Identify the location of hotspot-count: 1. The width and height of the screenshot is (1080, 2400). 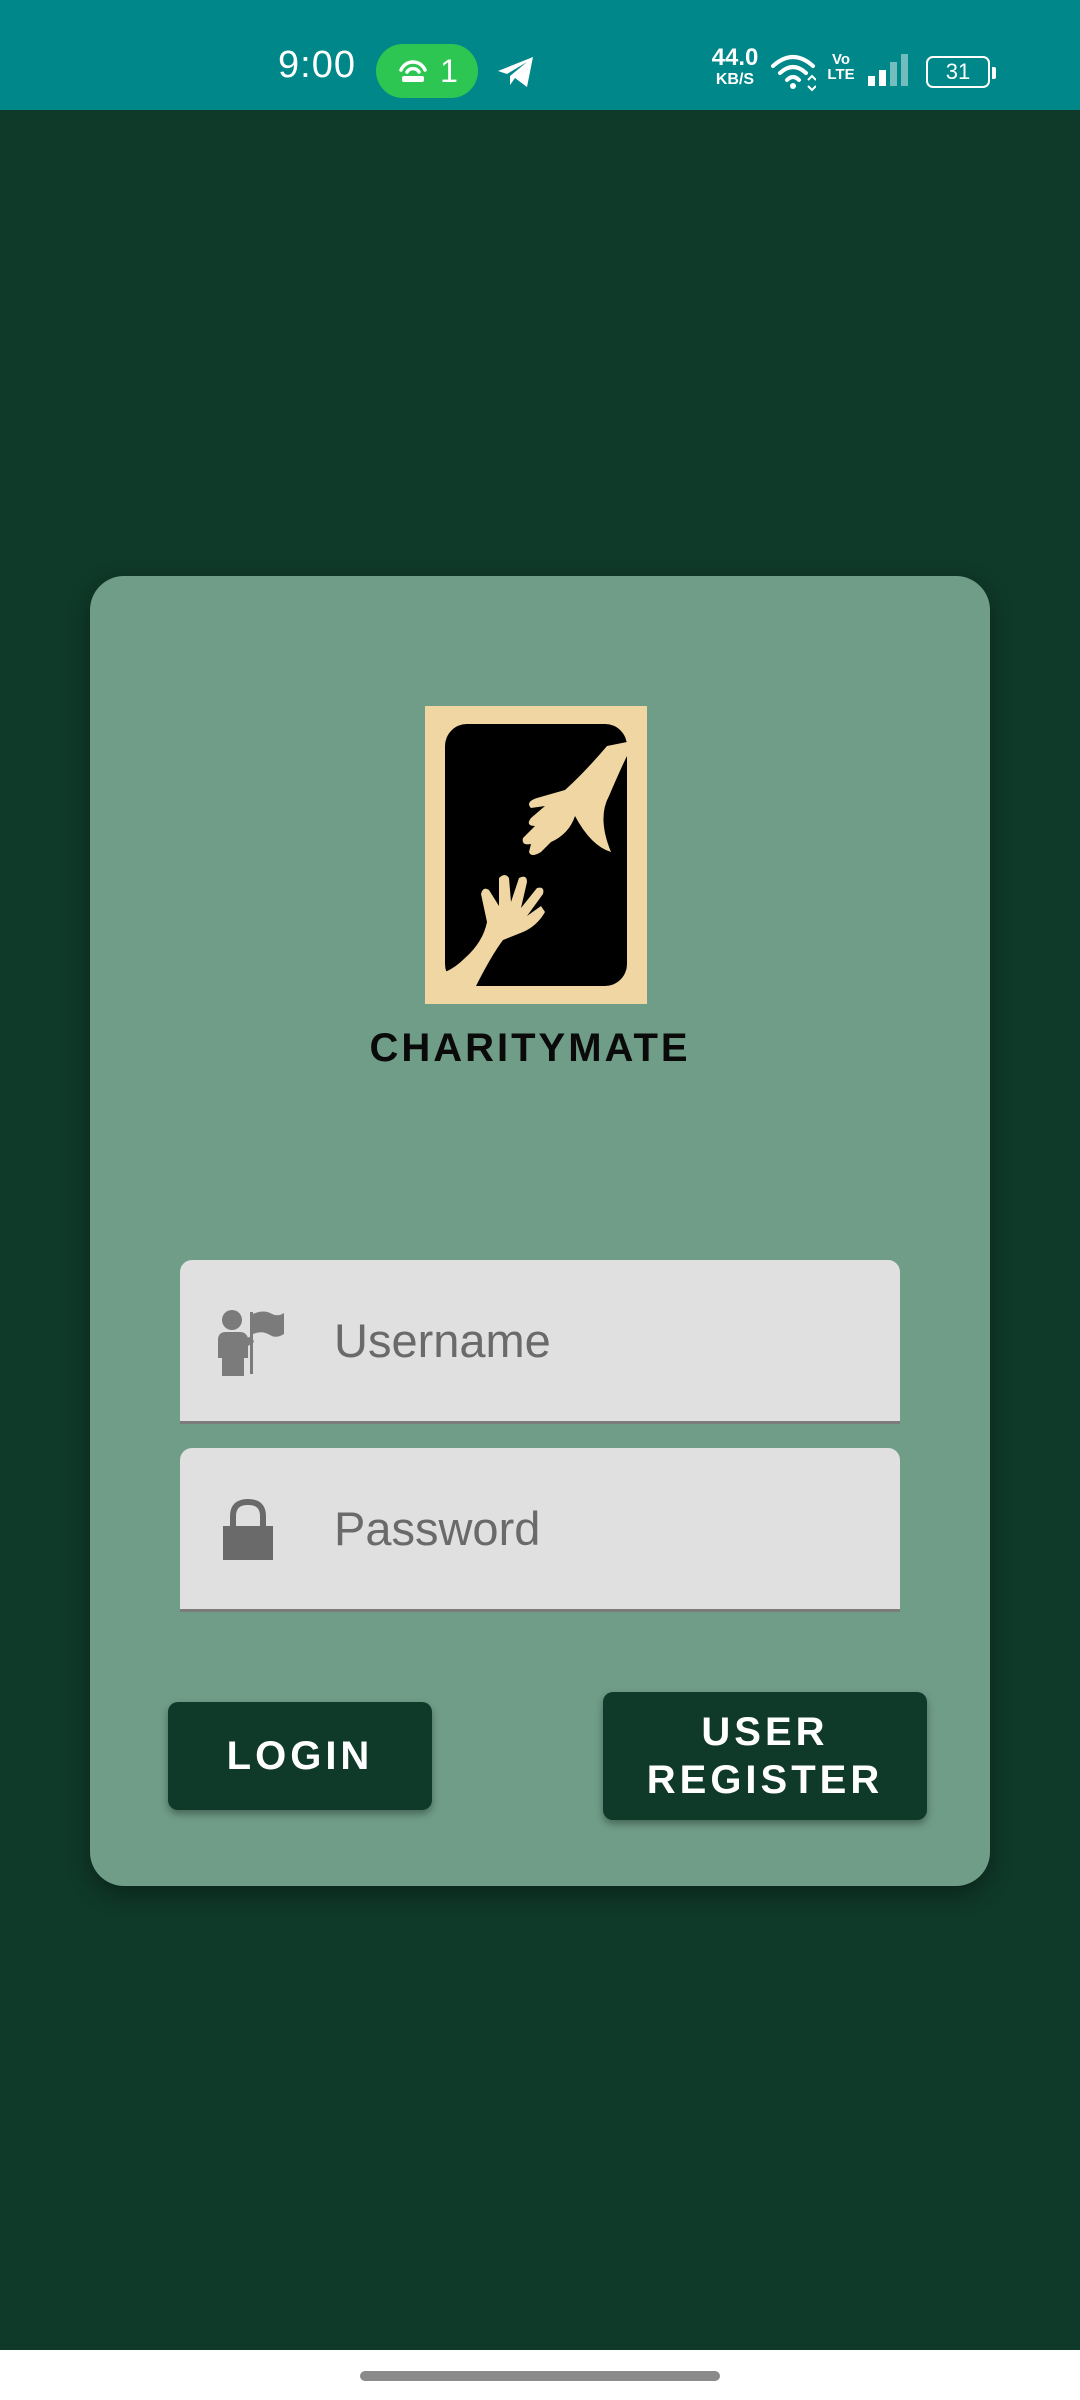
(449, 70).